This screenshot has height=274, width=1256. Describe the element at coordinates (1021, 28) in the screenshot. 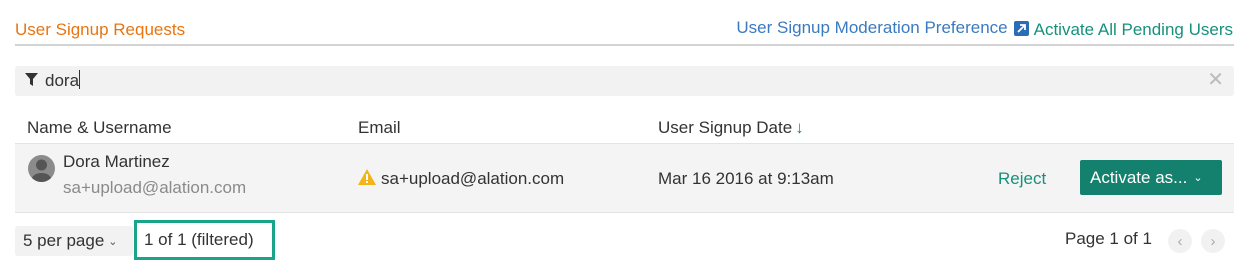

I see `external-link-icon` at that location.